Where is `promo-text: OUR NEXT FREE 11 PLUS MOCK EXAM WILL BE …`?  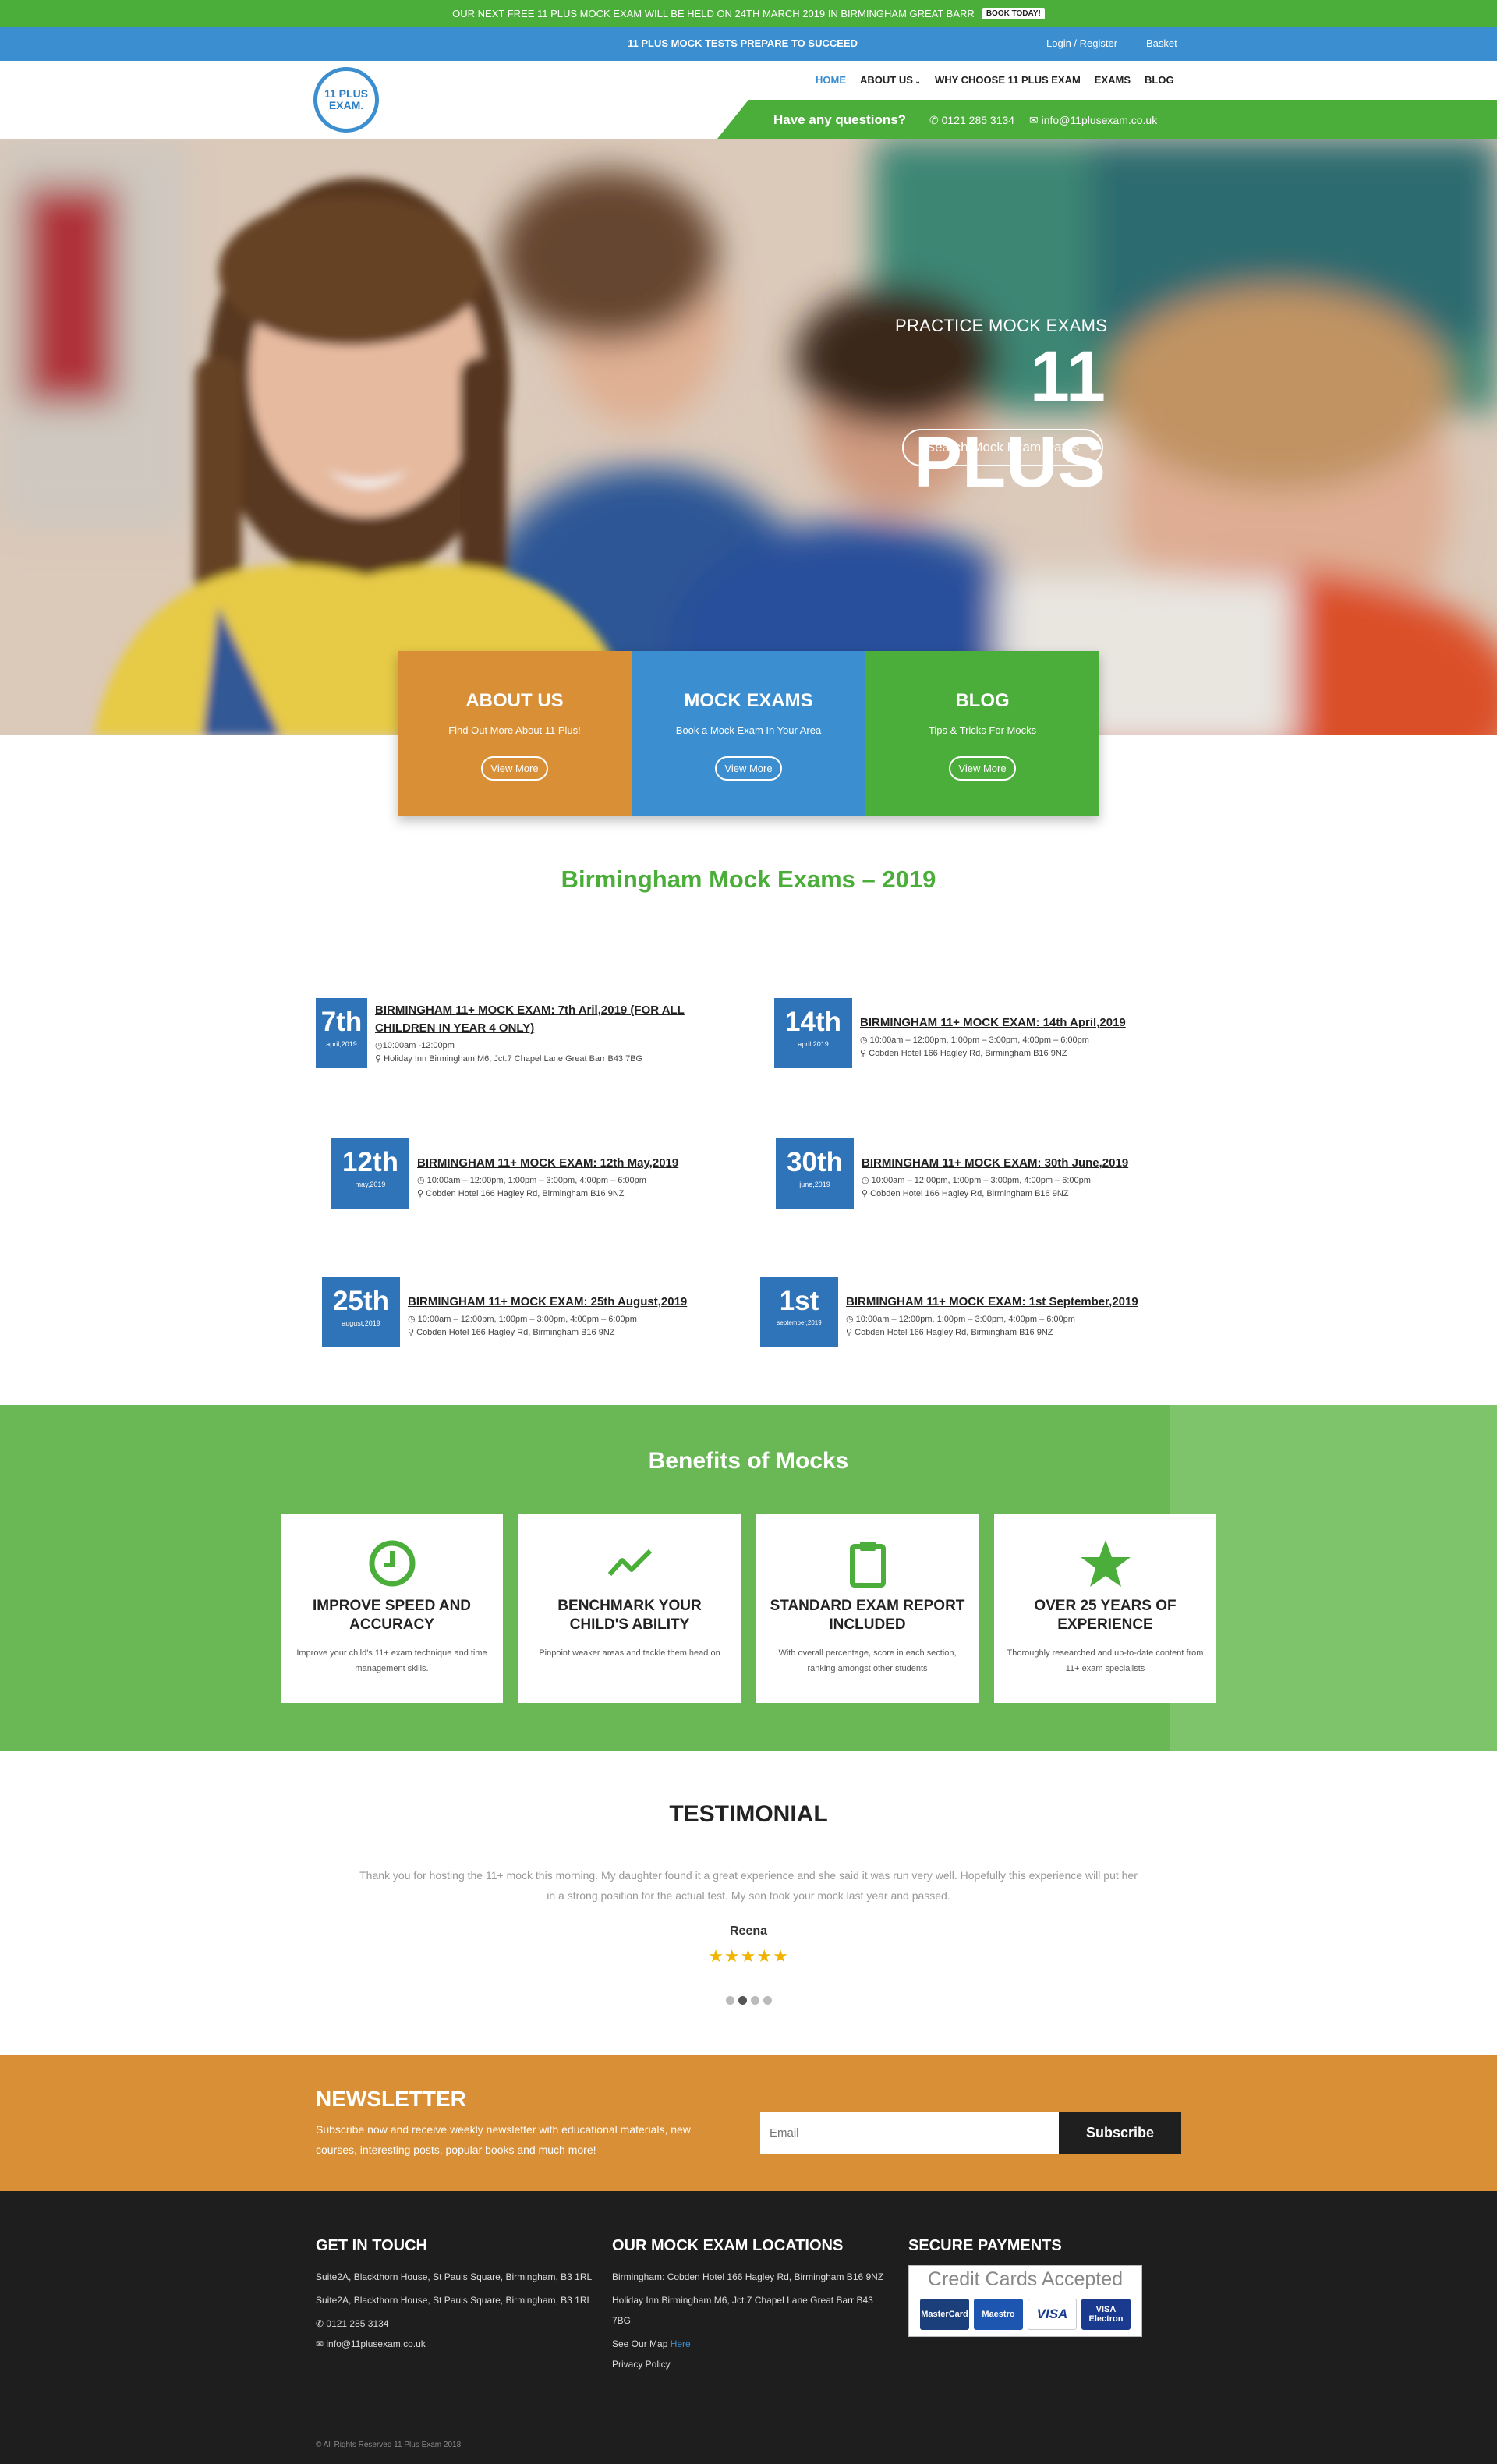 promo-text: OUR NEXT FREE 11 PLUS MOCK EXAM WILL BE … is located at coordinates (713, 13).